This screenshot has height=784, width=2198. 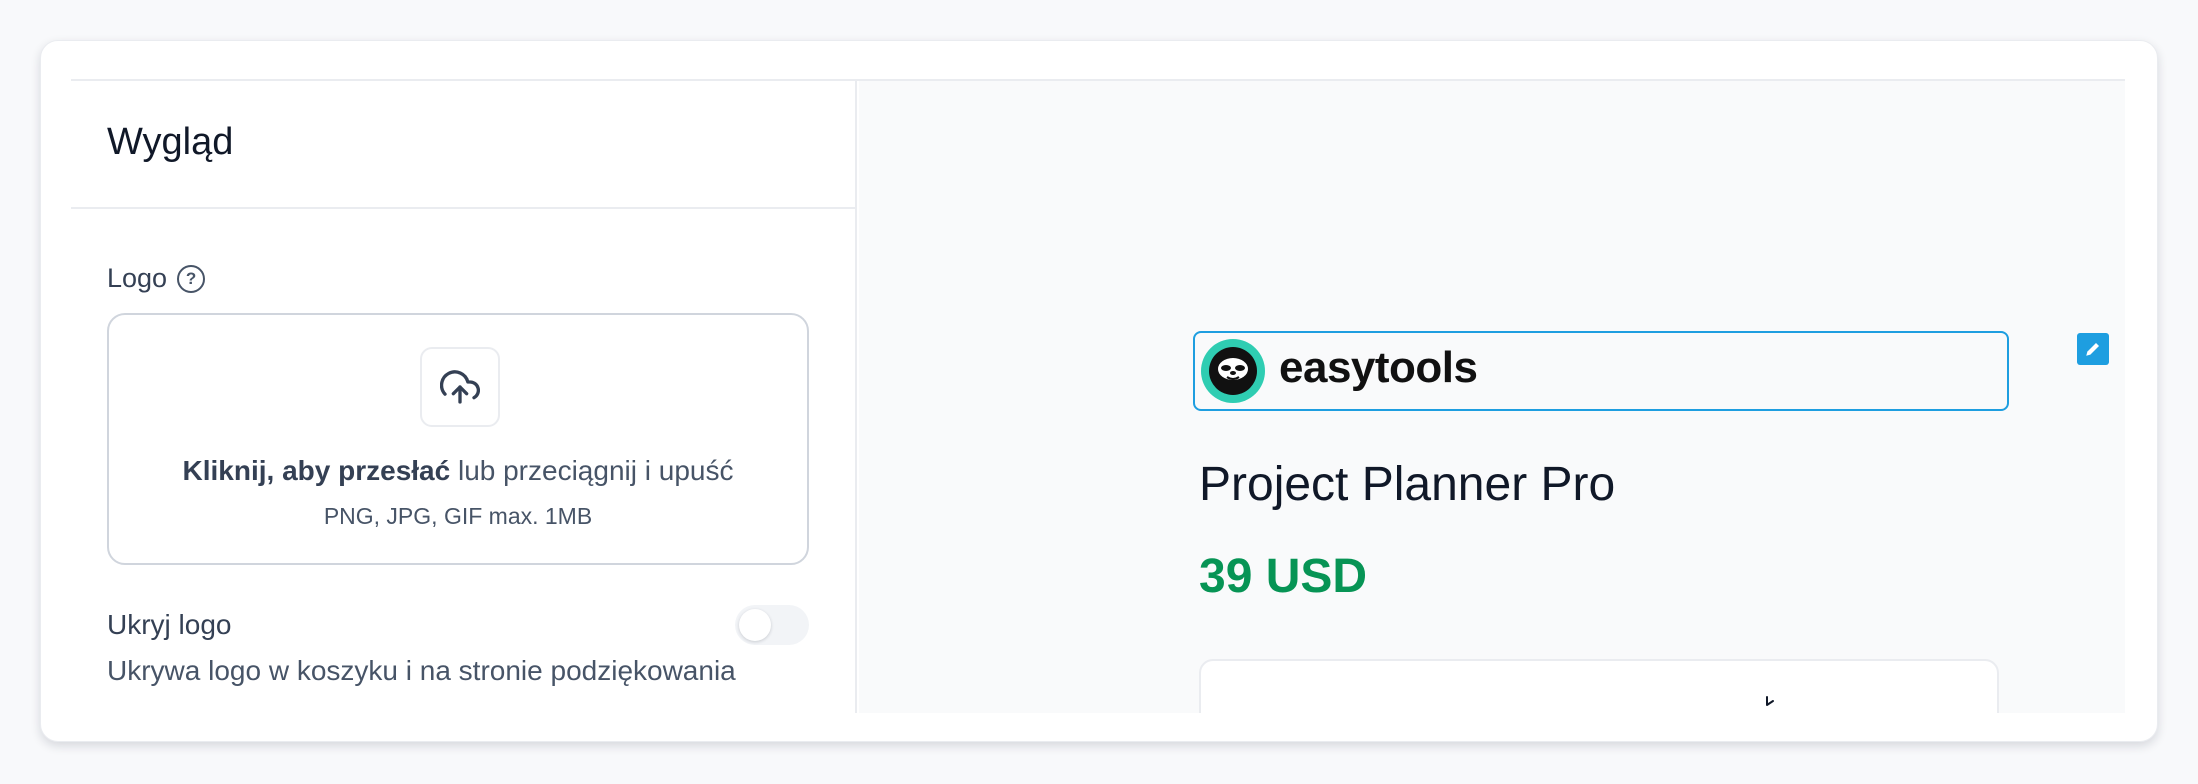 What do you see at coordinates (1599, 686) in the screenshot?
I see `preview-checkout-card` at bounding box center [1599, 686].